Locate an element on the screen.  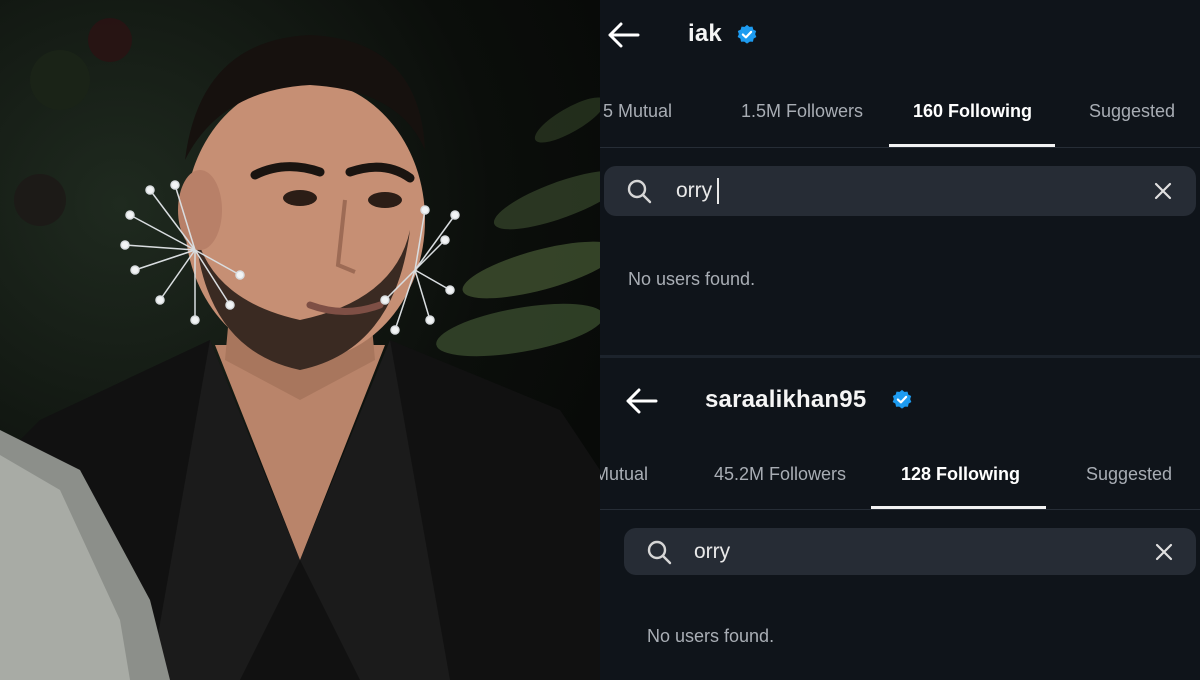
profile-username: iak is located at coordinates (705, 33).